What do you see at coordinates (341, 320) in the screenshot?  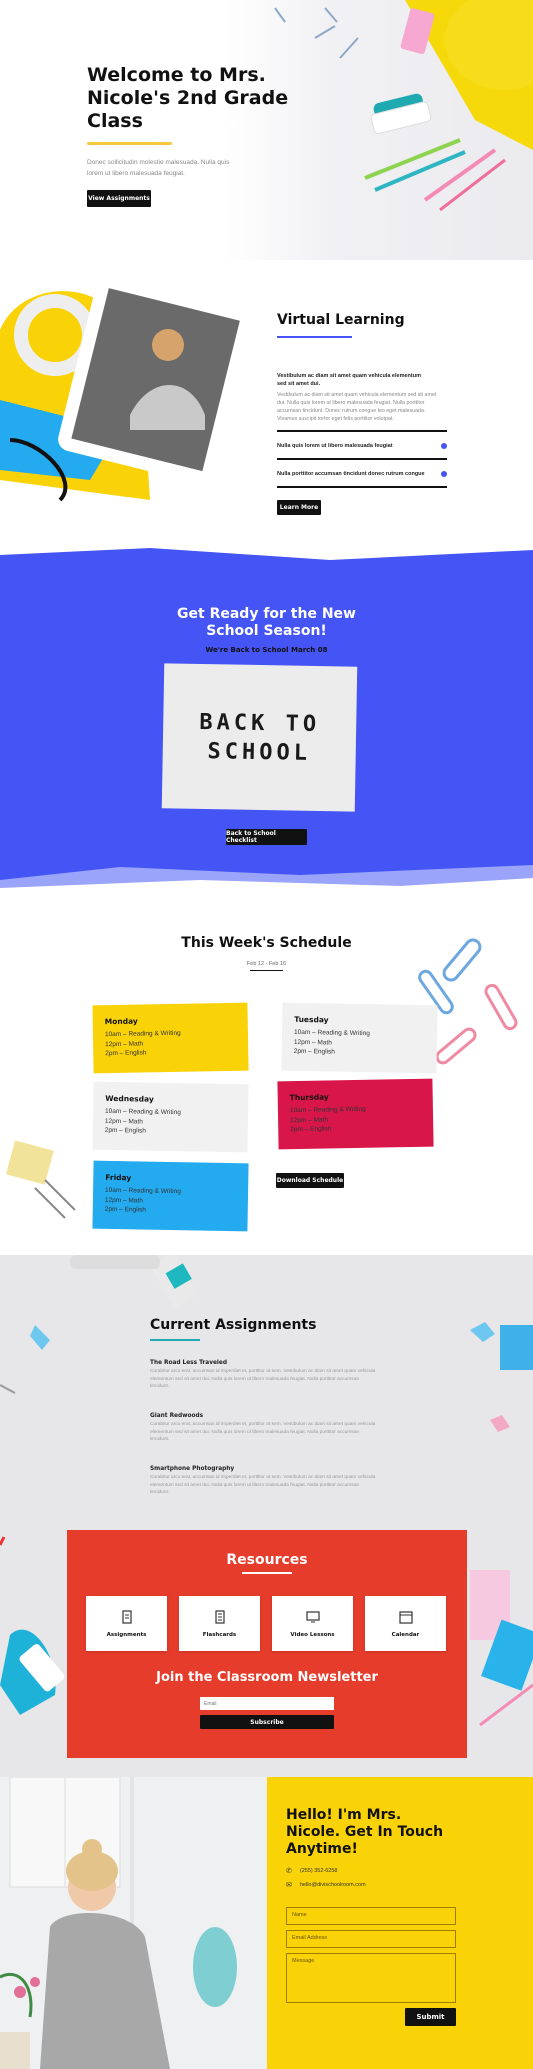 I see `virtual-learning-title: Virtual Learning` at bounding box center [341, 320].